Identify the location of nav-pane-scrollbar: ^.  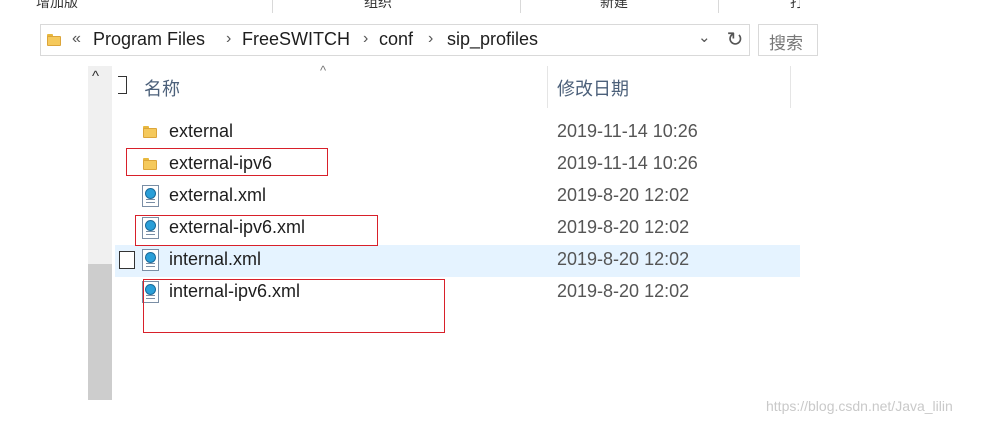
(100, 233).